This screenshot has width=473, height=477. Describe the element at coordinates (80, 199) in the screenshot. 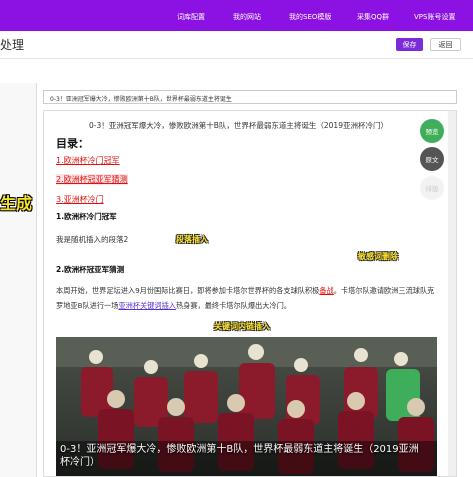

I see `toc-item-3: 3.亚洲杯冷门` at that location.